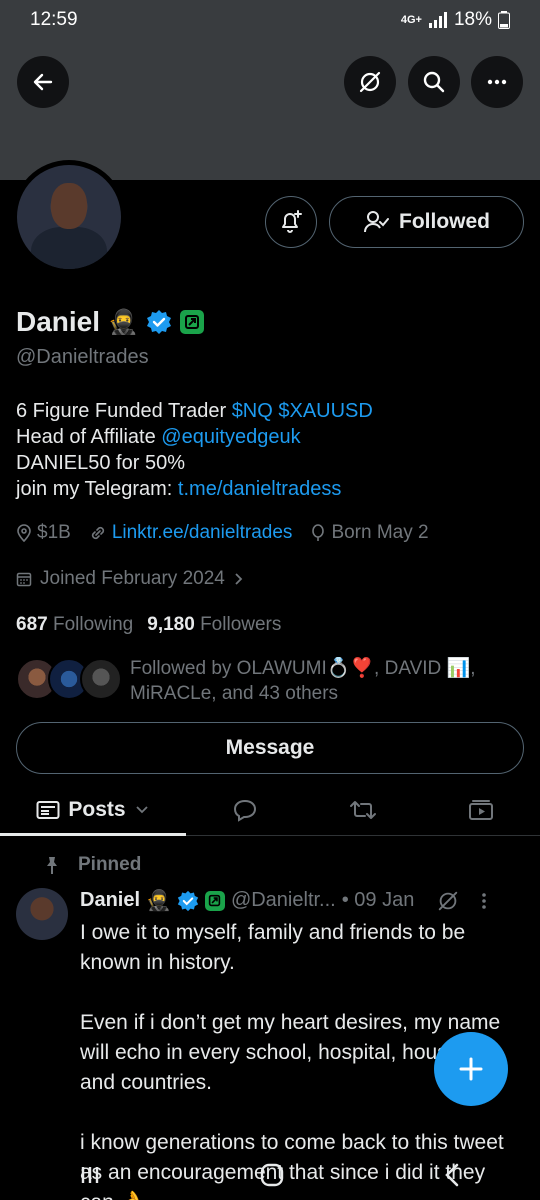  I want to click on bio-telegram-link: t.me/danieltradess, so click(259, 489).